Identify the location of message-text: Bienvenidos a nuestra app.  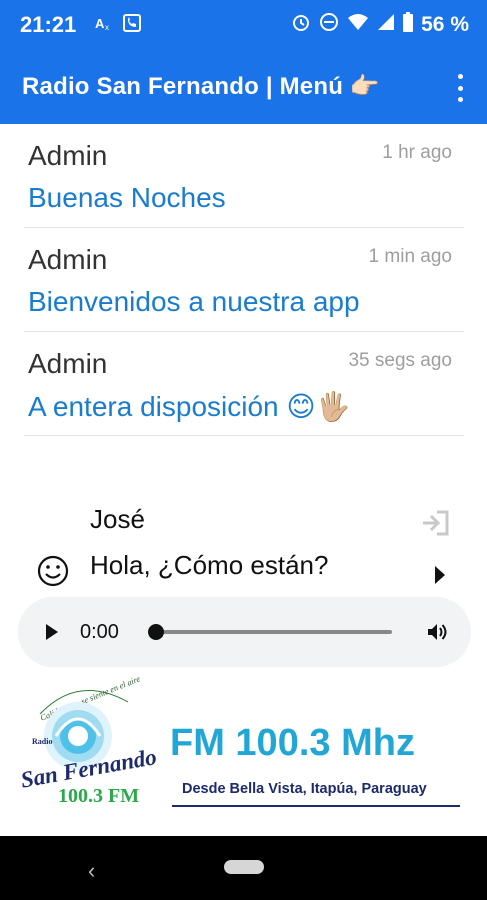
(194, 301).